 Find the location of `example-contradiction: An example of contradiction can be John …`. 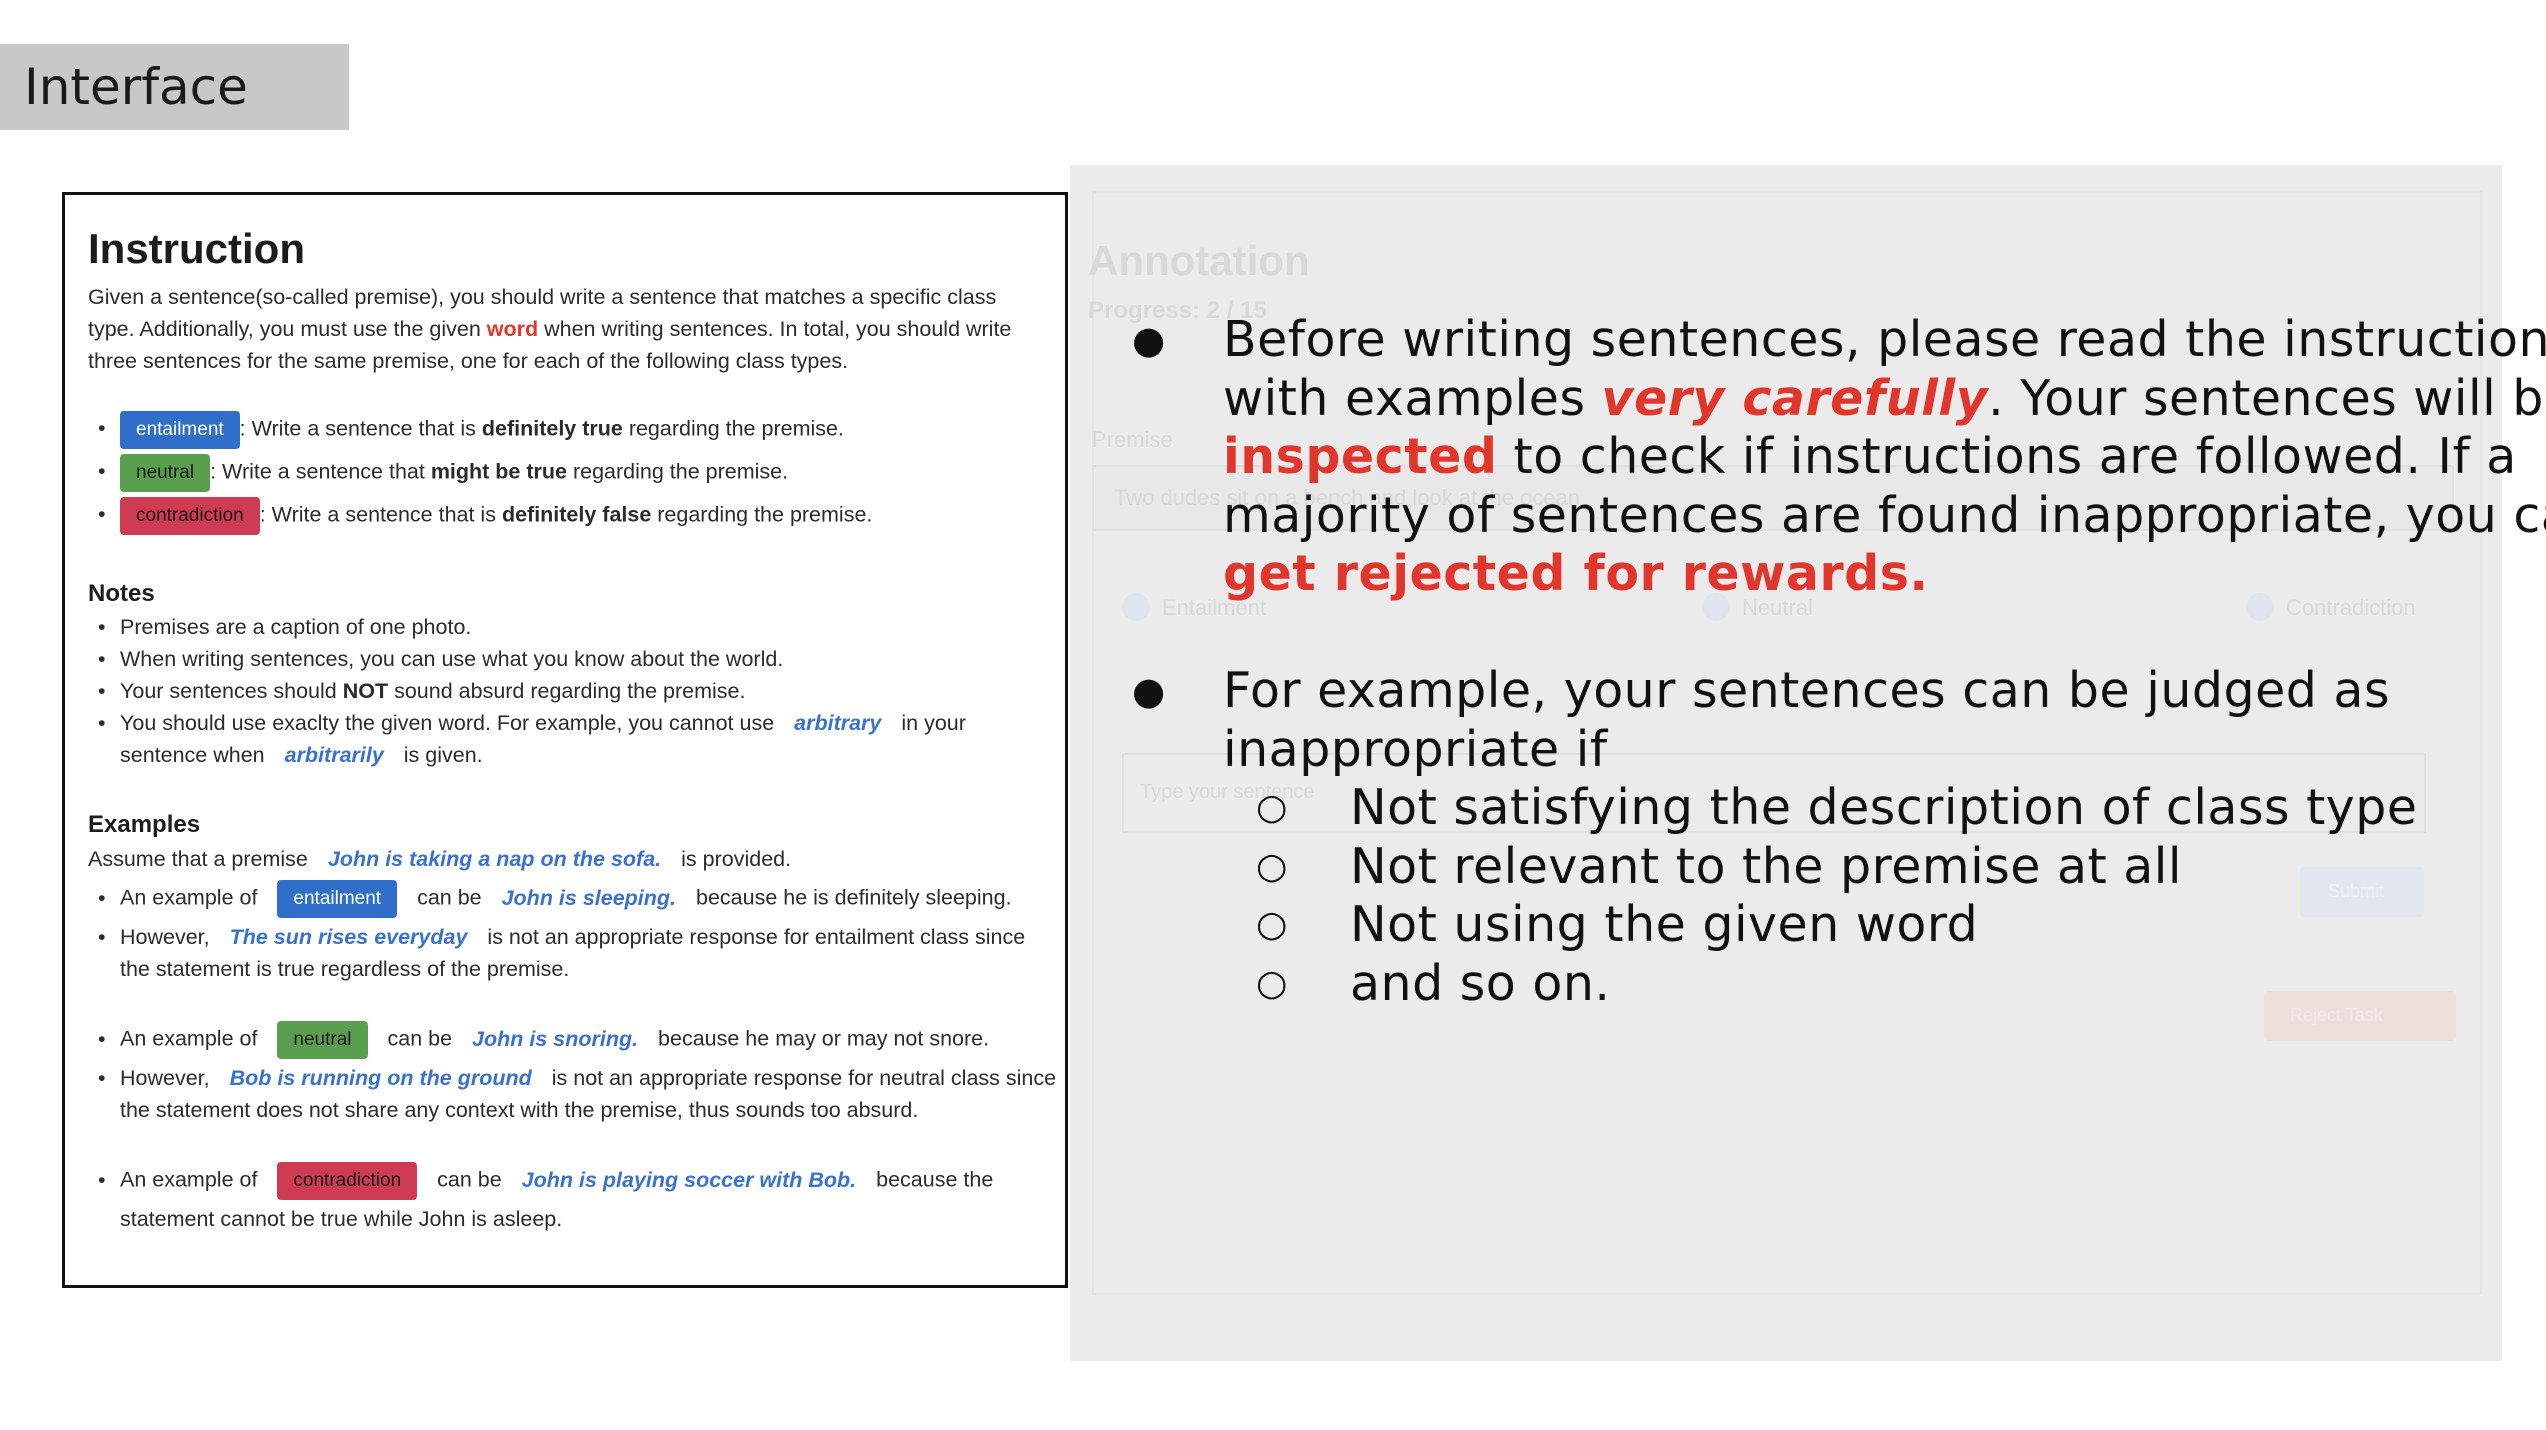

example-contradiction: An example of contradiction can be John … is located at coordinates (556, 1181).